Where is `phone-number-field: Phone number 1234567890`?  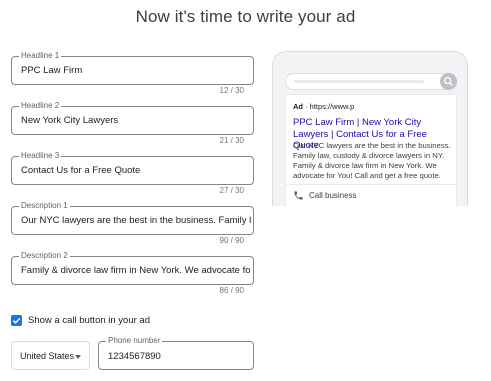
phone-number-field: Phone number 1234567890 is located at coordinates (176, 353).